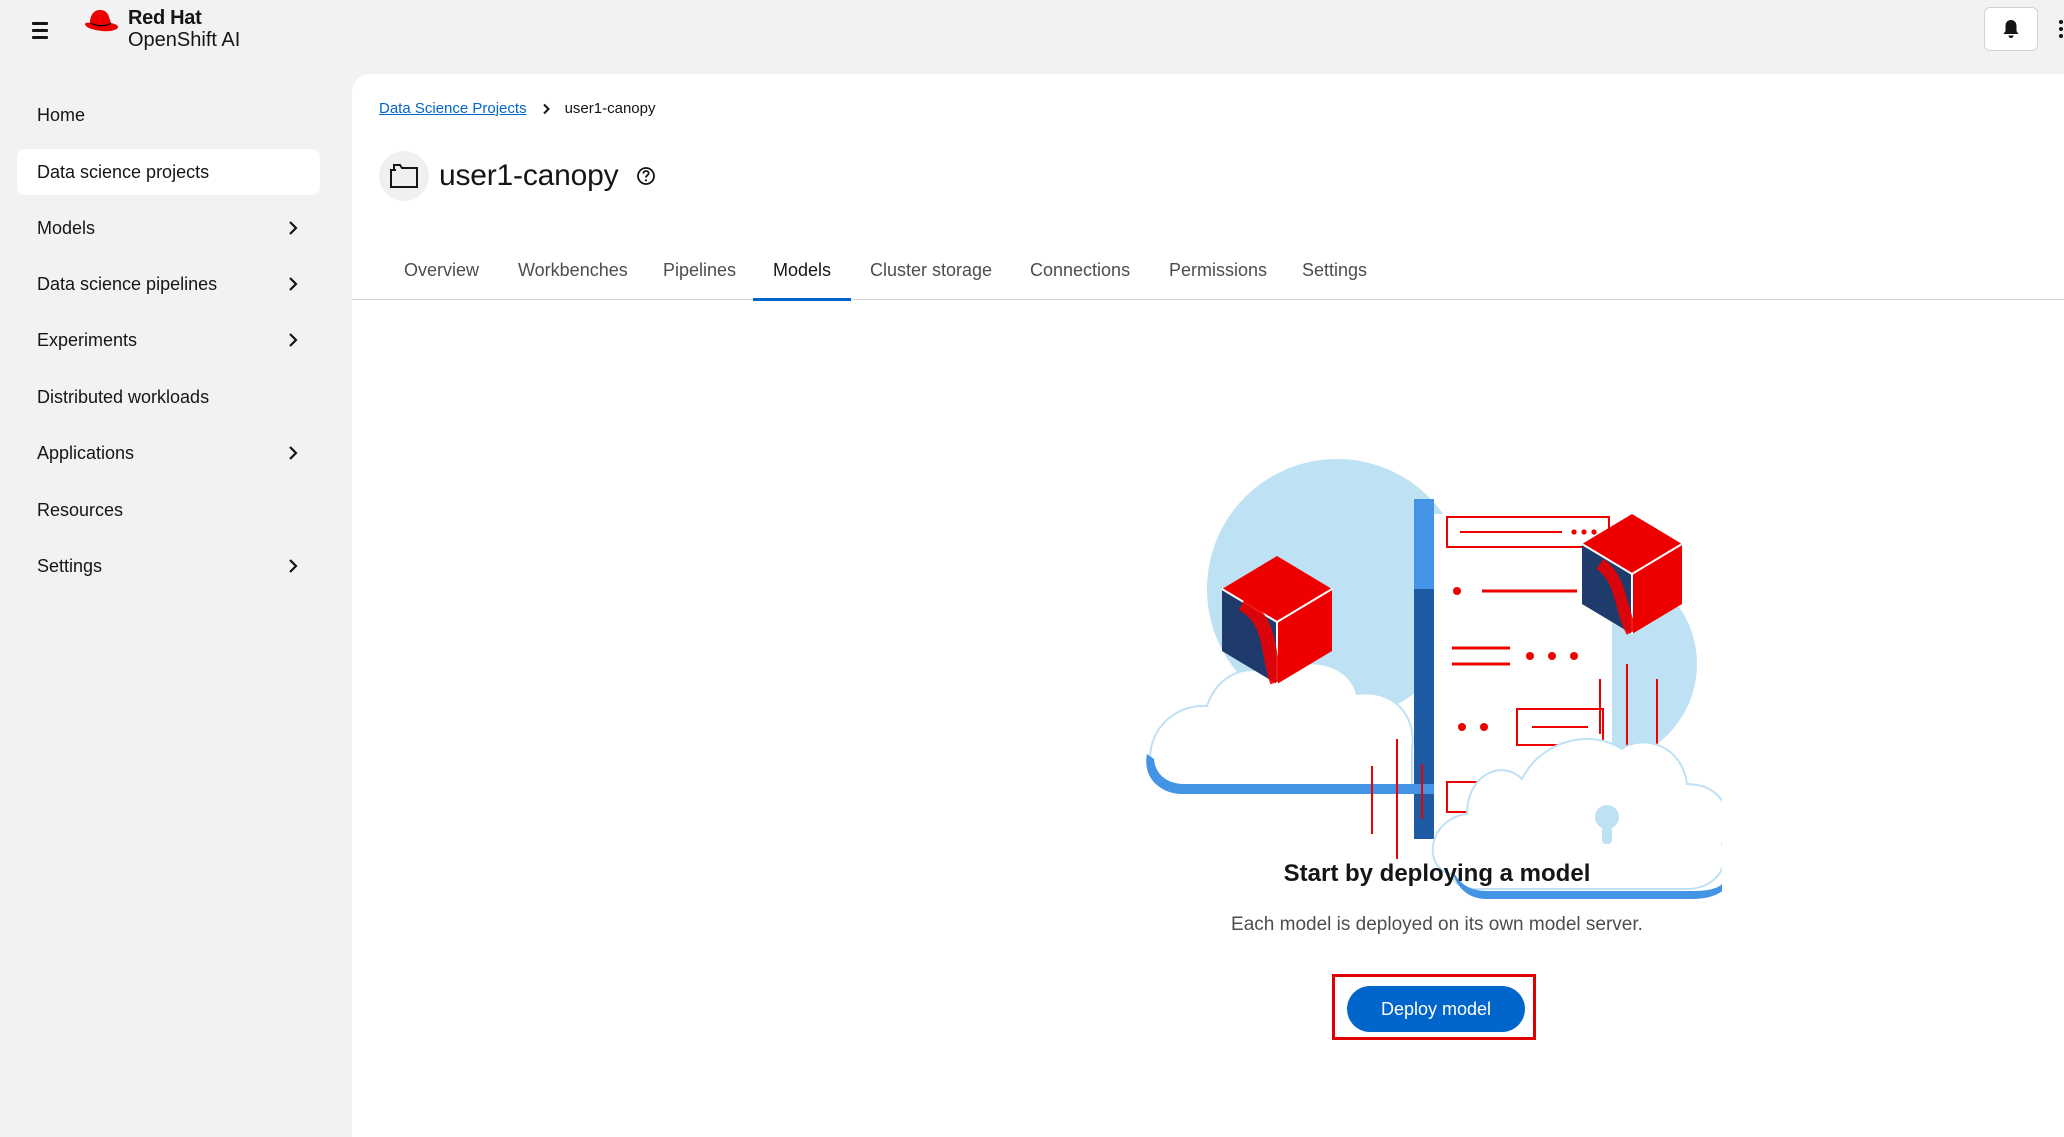 Image resolution: width=2064 pixels, height=1137 pixels. Describe the element at coordinates (123, 171) in the screenshot. I see `sidebar-item-label: Data science projects` at that location.